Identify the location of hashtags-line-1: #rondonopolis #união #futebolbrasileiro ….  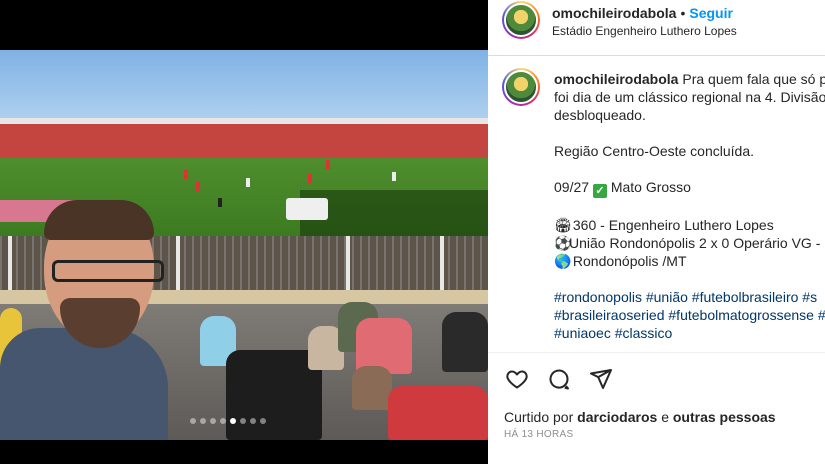
(689, 297).